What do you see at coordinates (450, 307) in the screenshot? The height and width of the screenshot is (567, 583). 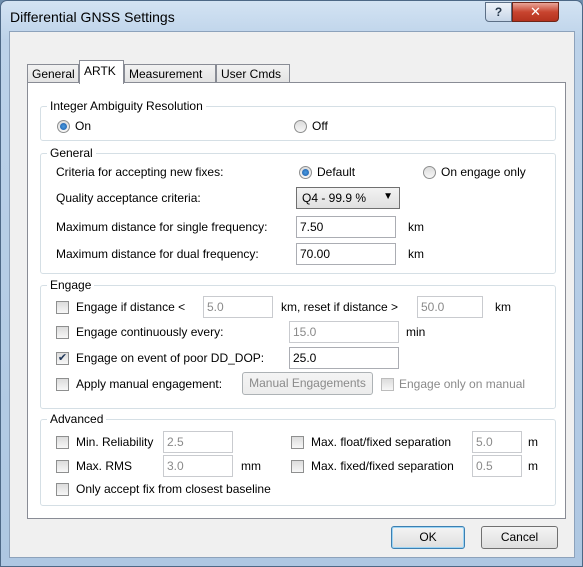 I see `reset-distance-input: 50.0` at bounding box center [450, 307].